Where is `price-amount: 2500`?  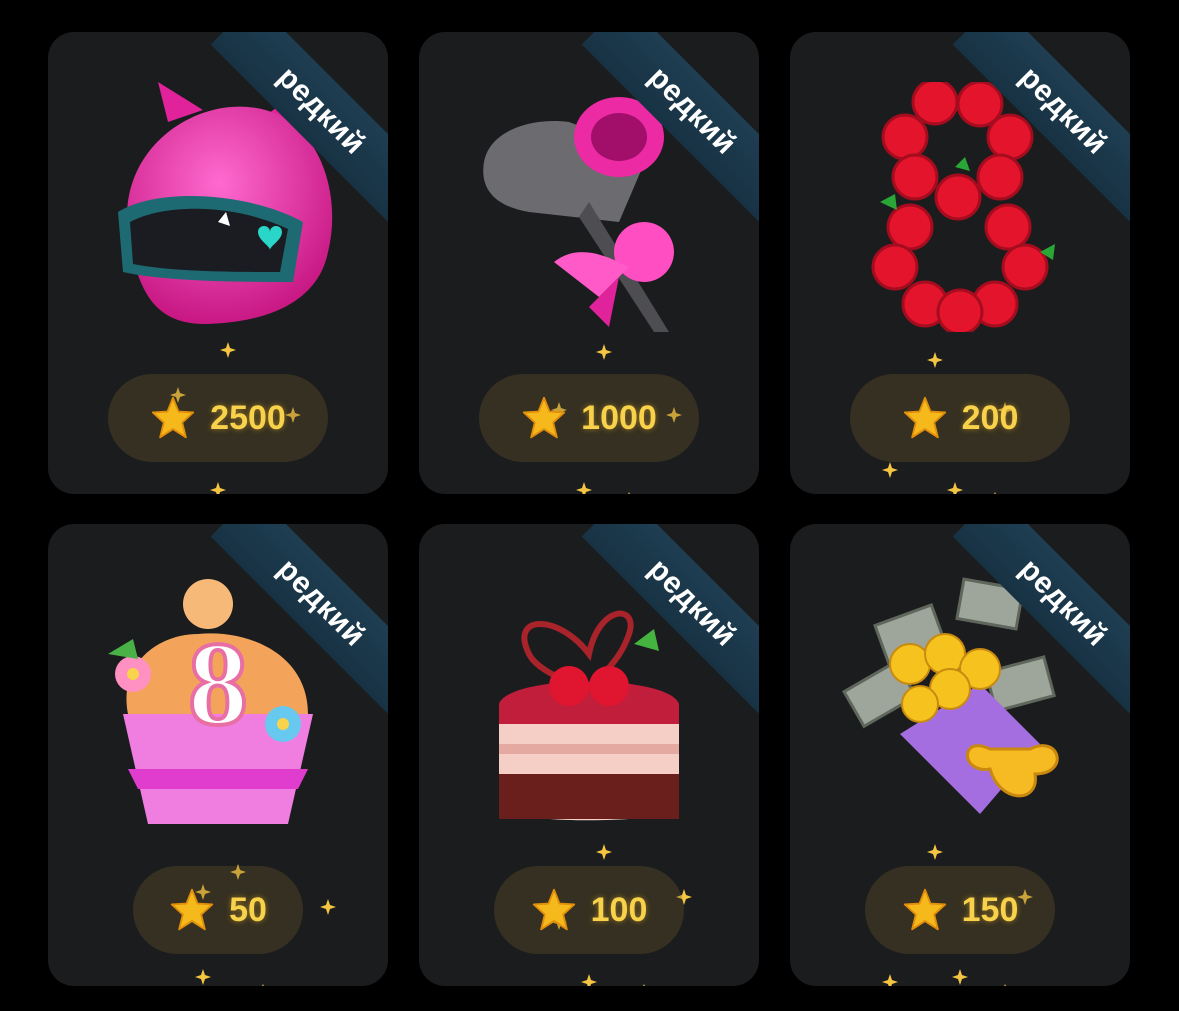 price-amount: 2500 is located at coordinates (248, 417).